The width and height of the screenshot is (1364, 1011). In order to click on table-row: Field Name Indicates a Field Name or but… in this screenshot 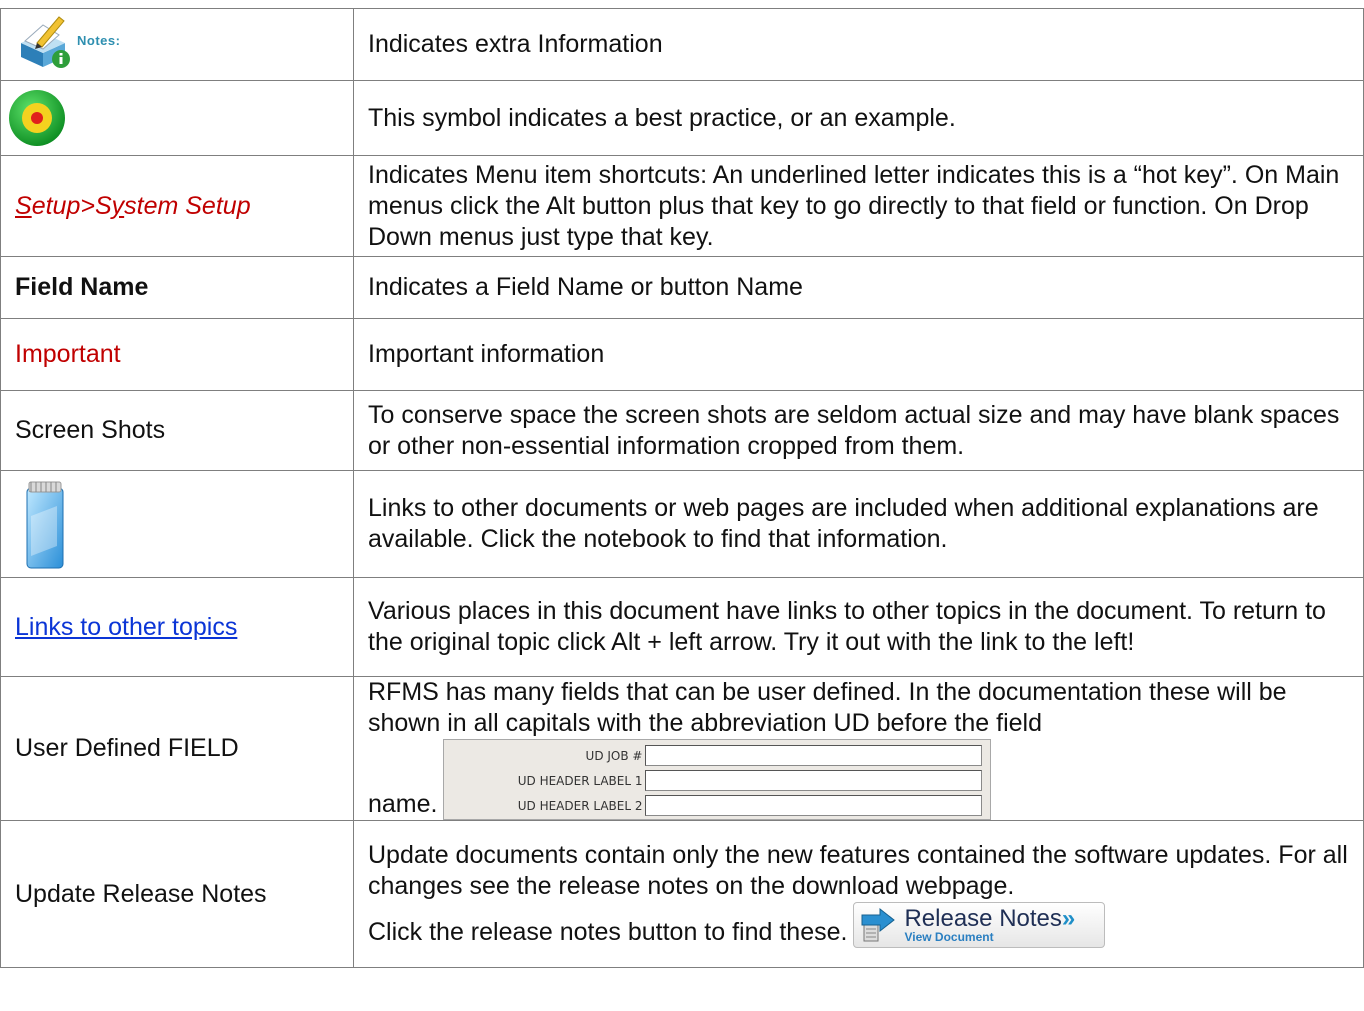, I will do `click(682, 287)`.